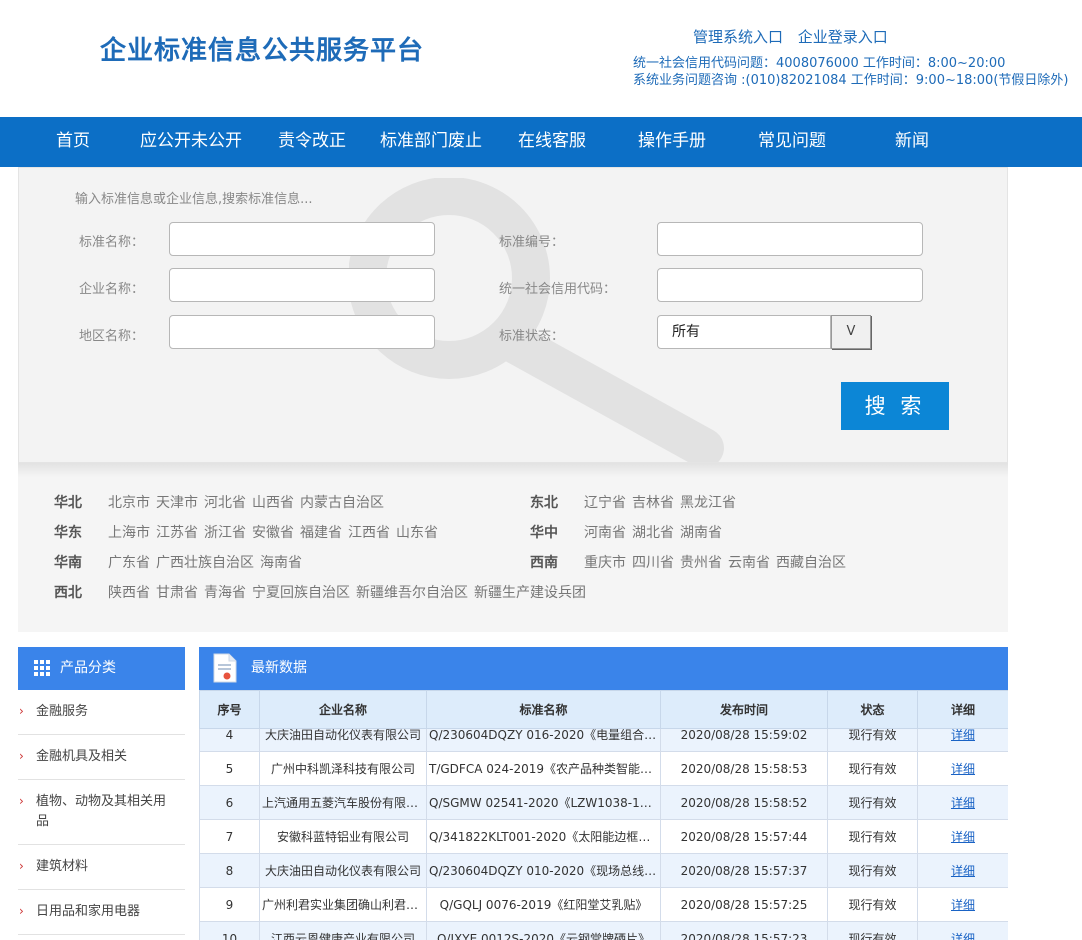 The image size is (1082, 940). I want to click on region-city-link: 重庆市, so click(605, 563).